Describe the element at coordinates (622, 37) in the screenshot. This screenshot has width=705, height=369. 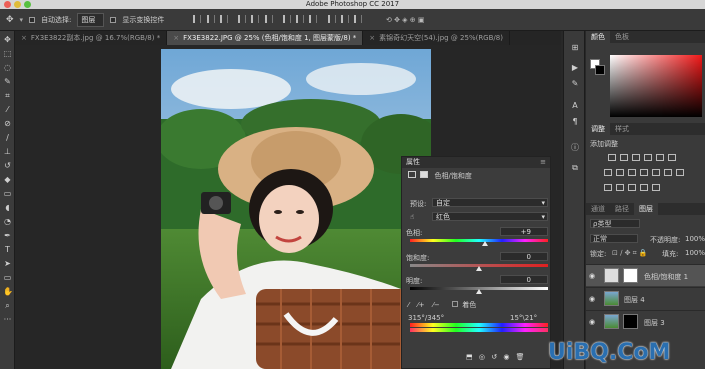
I see `tab-swatches: 色板` at that location.